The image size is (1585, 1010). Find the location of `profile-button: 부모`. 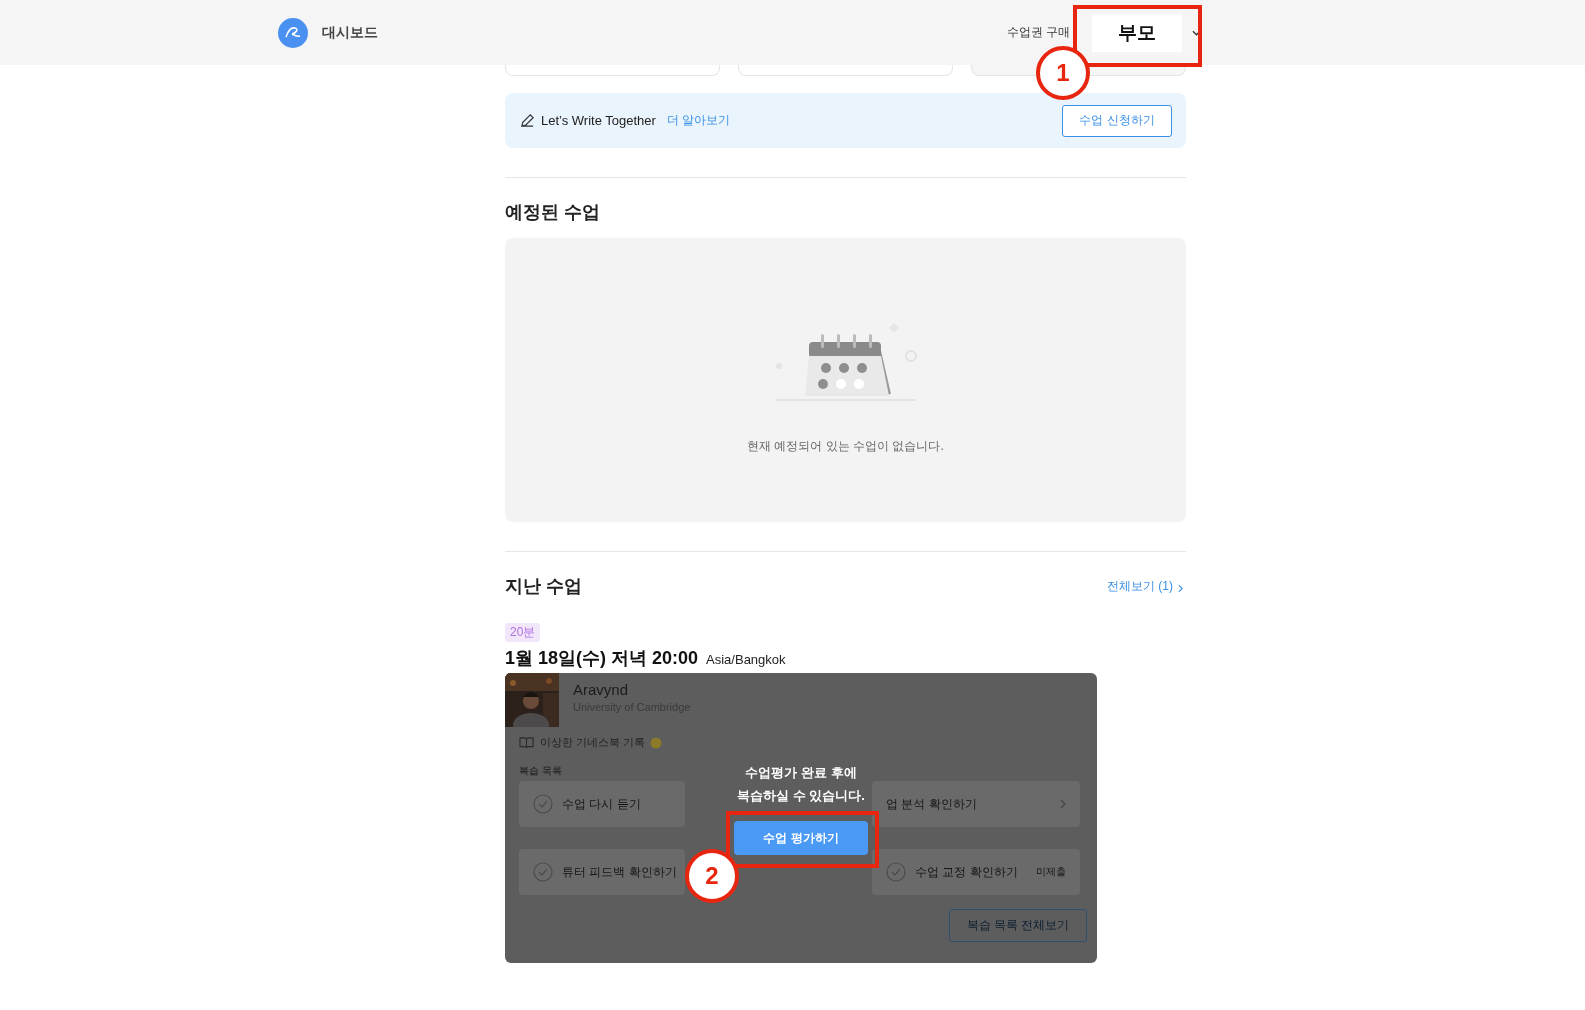

profile-button: 부모 is located at coordinates (1137, 32).